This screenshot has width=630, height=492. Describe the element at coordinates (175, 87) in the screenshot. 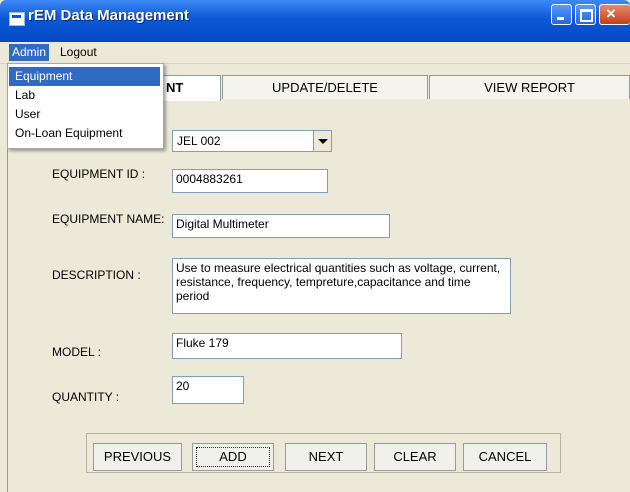

I see `tab-add-equipment-label: NT` at that location.